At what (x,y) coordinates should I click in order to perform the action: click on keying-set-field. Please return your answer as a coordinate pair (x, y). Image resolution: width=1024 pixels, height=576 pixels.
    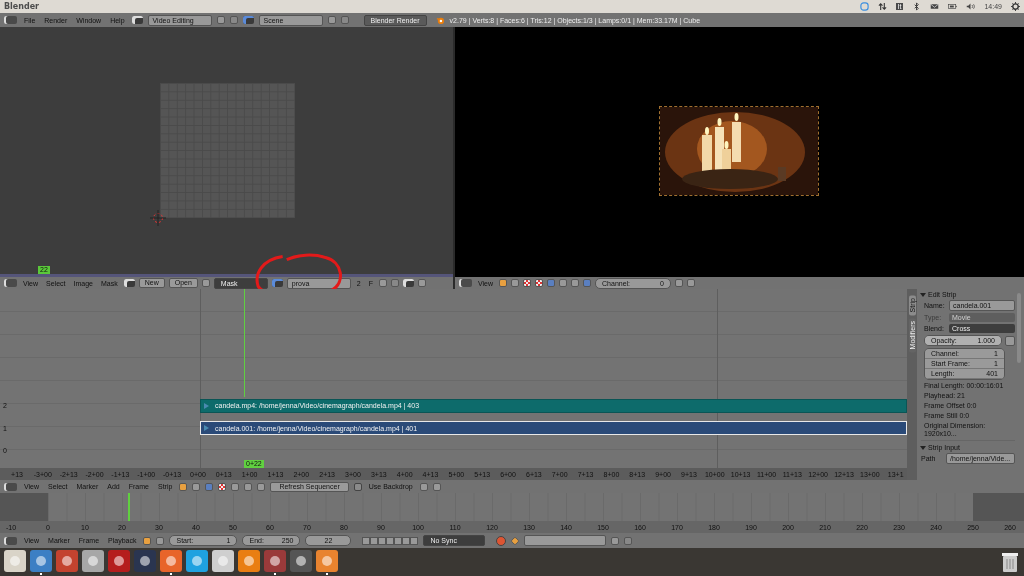
    Looking at the image, I should click on (565, 540).